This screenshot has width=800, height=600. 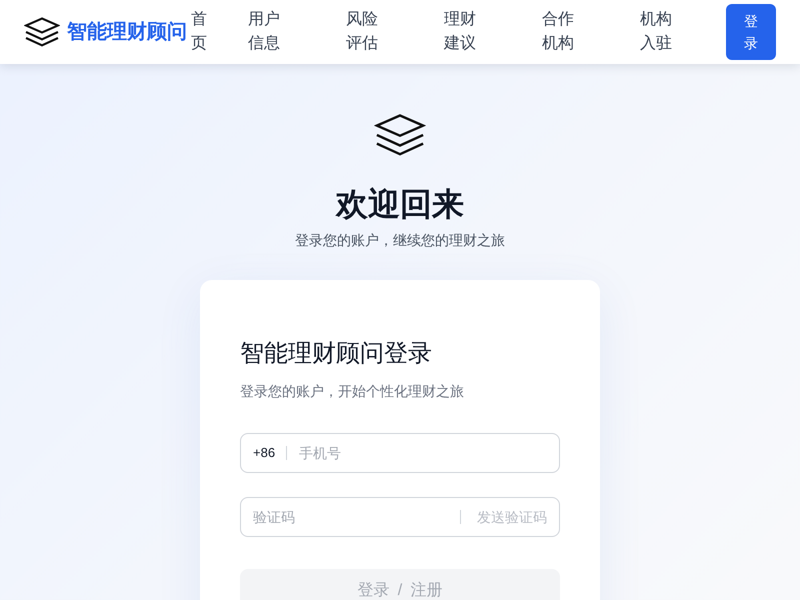 What do you see at coordinates (127, 32) in the screenshot?
I see `brand-name: 智能理财顾问` at bounding box center [127, 32].